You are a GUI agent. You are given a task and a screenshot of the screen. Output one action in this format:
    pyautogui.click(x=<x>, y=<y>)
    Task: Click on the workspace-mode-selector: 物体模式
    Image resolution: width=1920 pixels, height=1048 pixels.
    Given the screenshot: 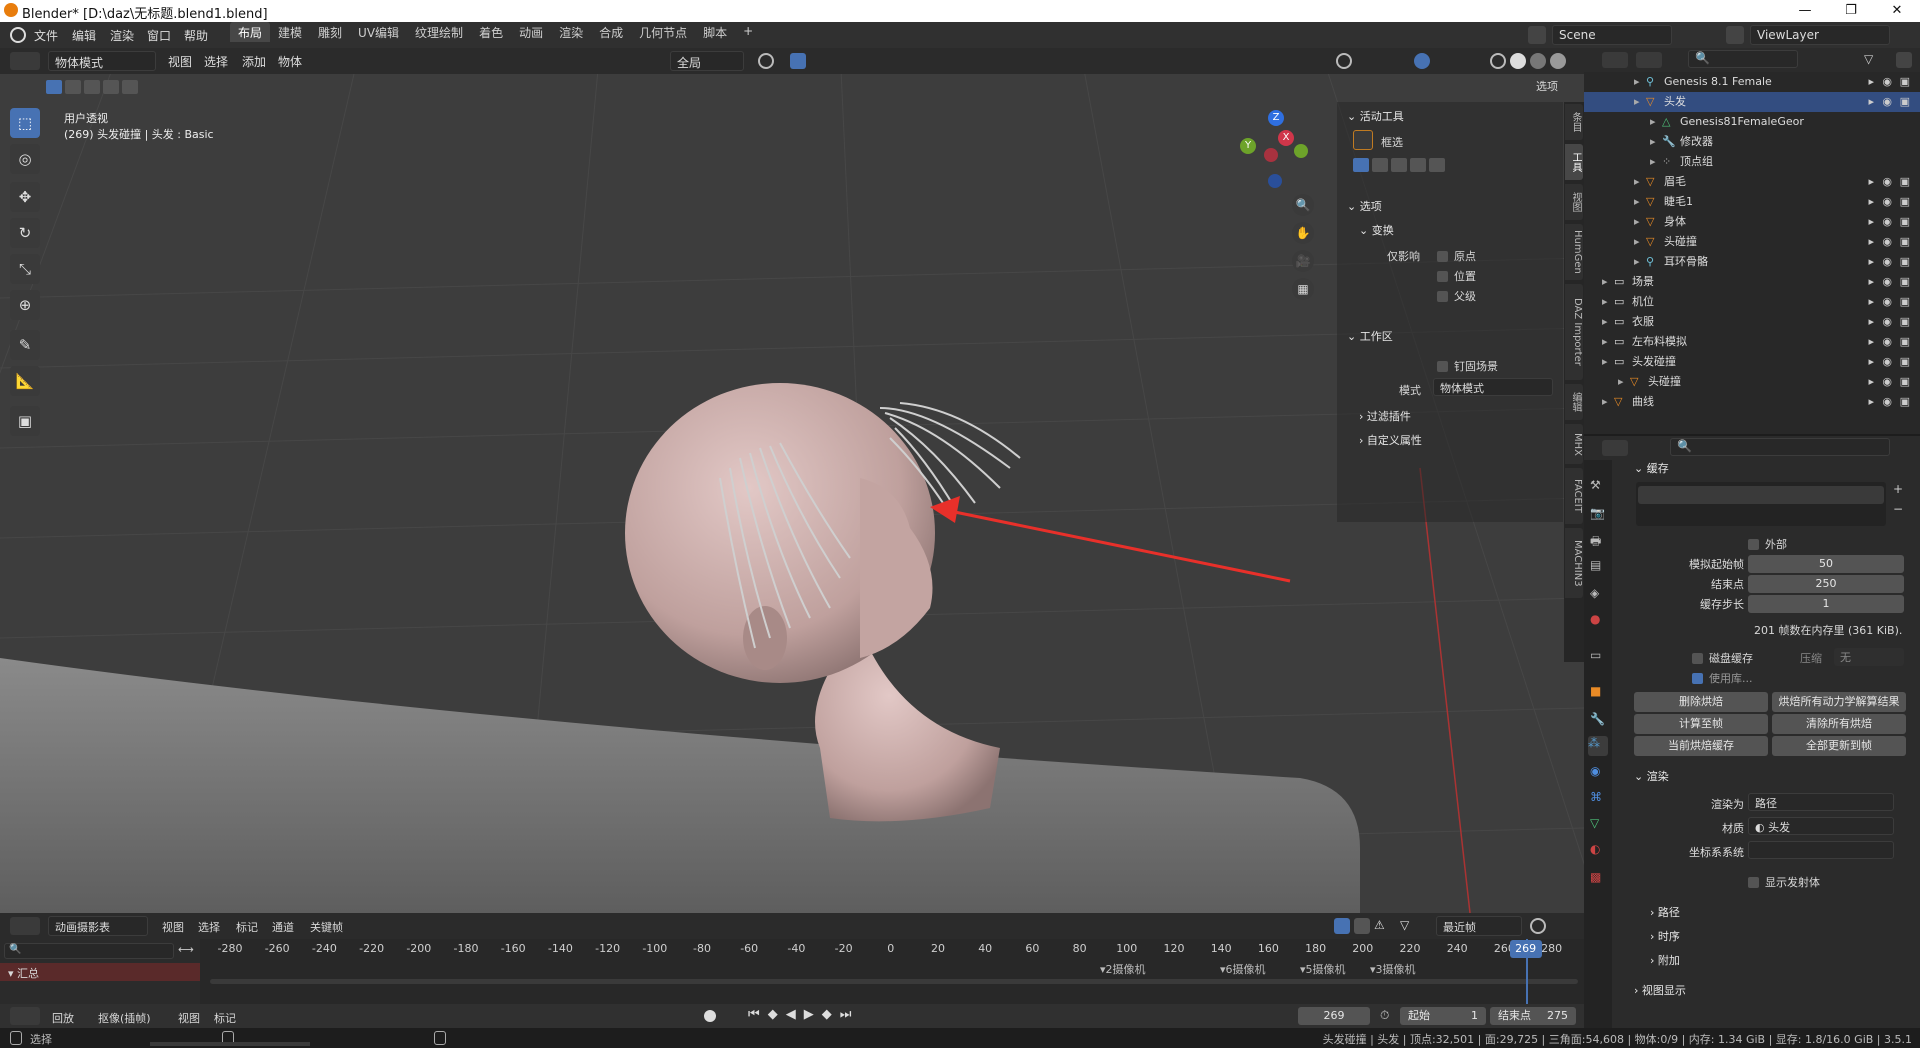 What is the action you would take?
    pyautogui.click(x=1493, y=387)
    